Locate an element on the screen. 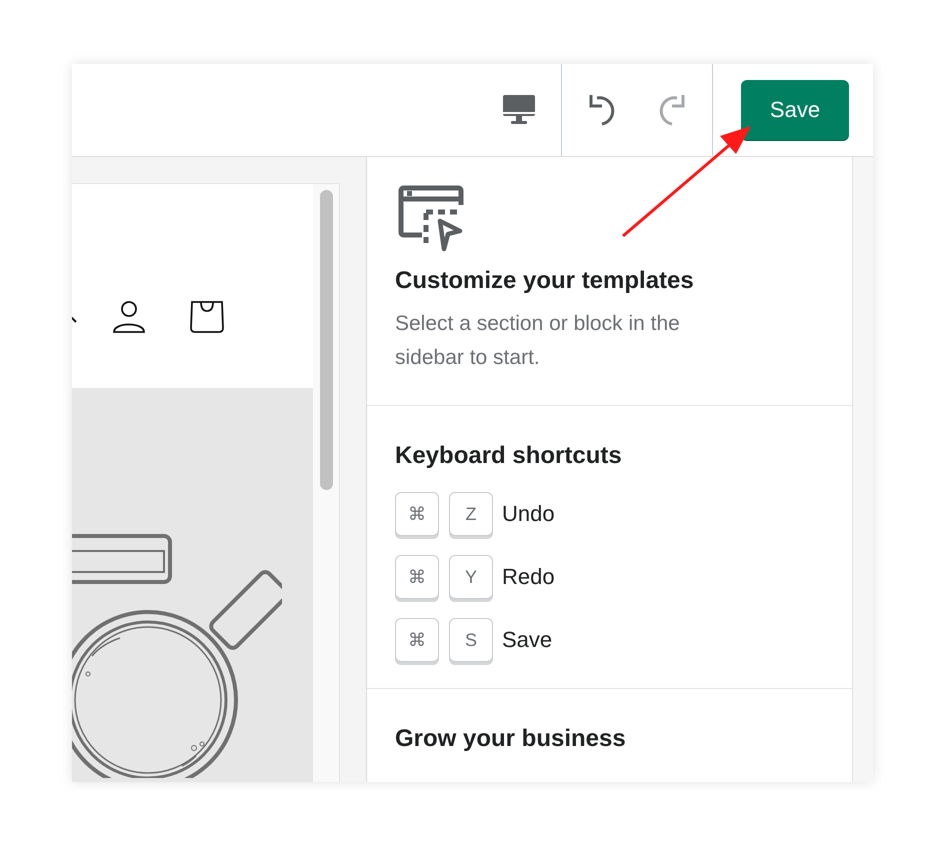 The width and height of the screenshot is (944, 846). key-cap: Y is located at coordinates (471, 577).